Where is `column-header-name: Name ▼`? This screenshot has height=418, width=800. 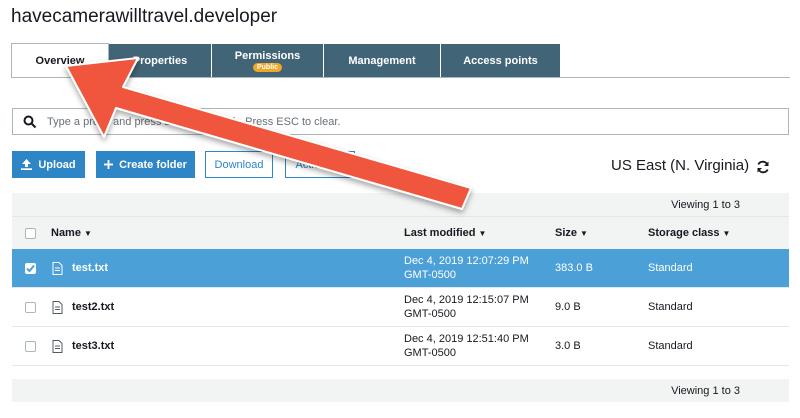
column-header-name: Name ▼ is located at coordinates (71, 233).